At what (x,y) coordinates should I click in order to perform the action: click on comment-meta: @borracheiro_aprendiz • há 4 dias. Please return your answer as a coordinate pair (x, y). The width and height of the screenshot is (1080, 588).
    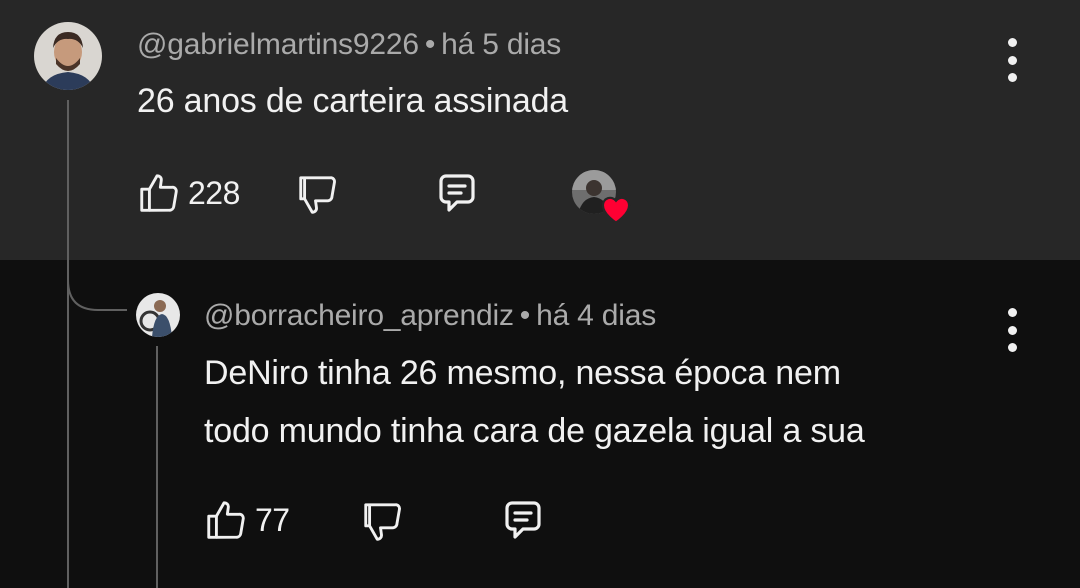
    Looking at the image, I should click on (430, 316).